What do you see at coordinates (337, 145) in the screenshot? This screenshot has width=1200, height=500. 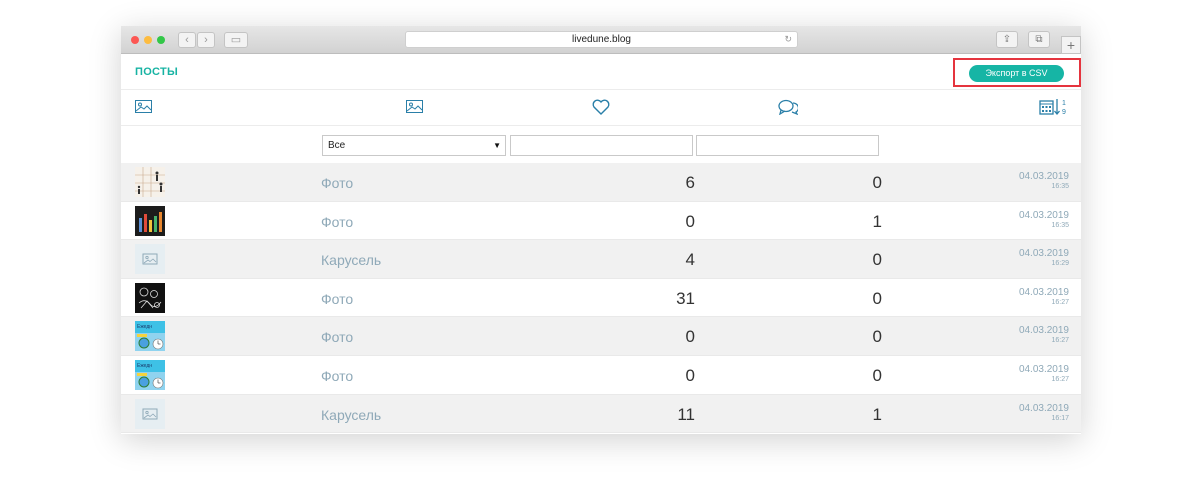 I see `post-type-select-value: Все` at bounding box center [337, 145].